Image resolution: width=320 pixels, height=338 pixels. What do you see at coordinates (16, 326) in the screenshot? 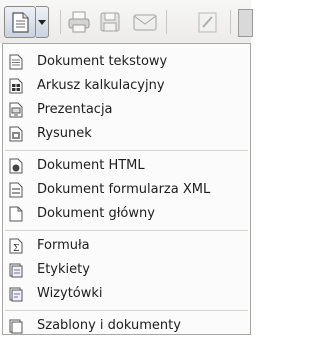
I see `templates-icon` at bounding box center [16, 326].